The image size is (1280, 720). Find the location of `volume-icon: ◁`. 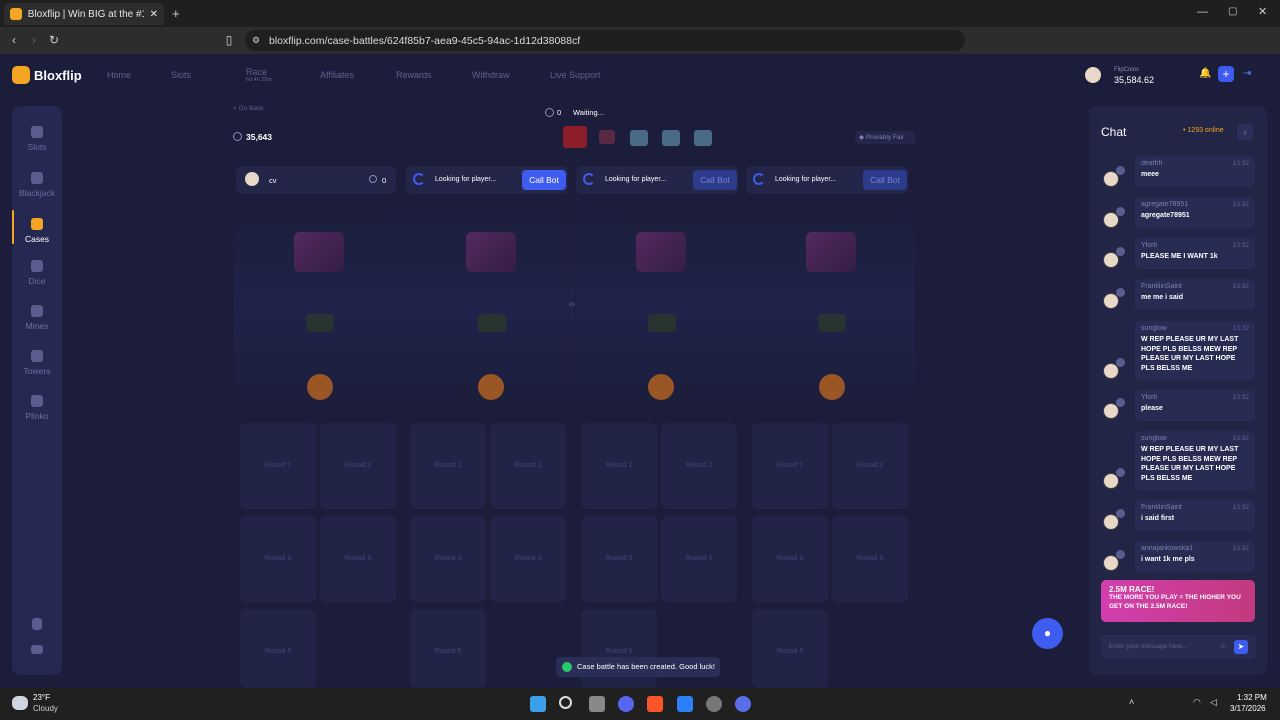

volume-icon: ◁ is located at coordinates (1213, 702).